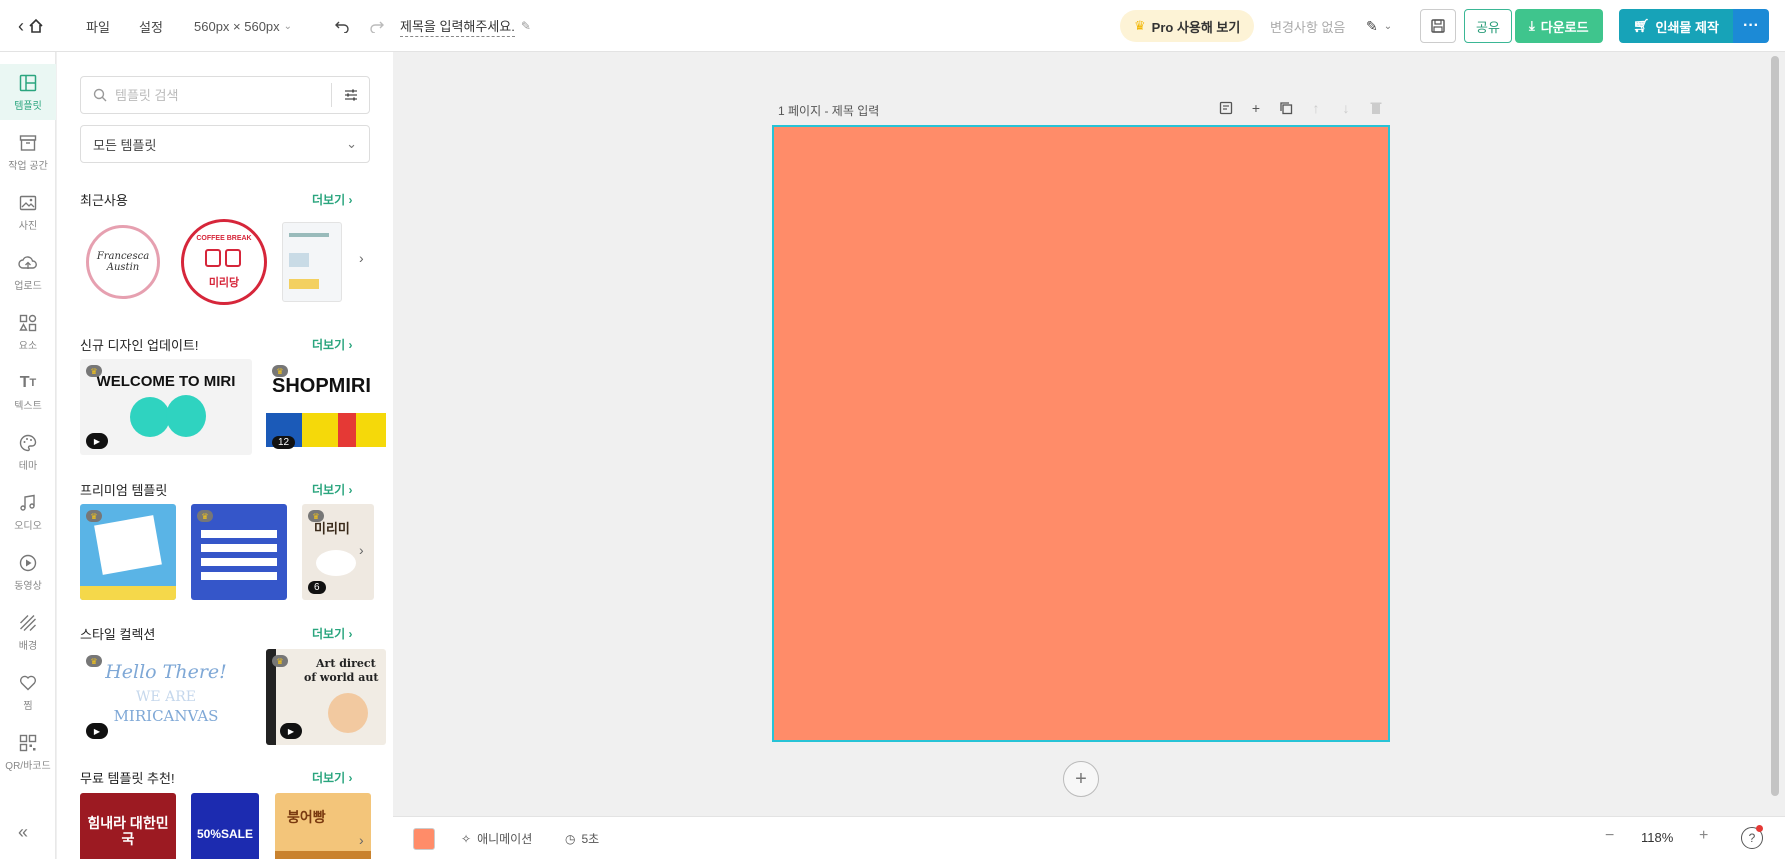 This screenshot has height=859, width=1785. I want to click on thumb-text: 힘내라 대한민국, so click(128, 831).